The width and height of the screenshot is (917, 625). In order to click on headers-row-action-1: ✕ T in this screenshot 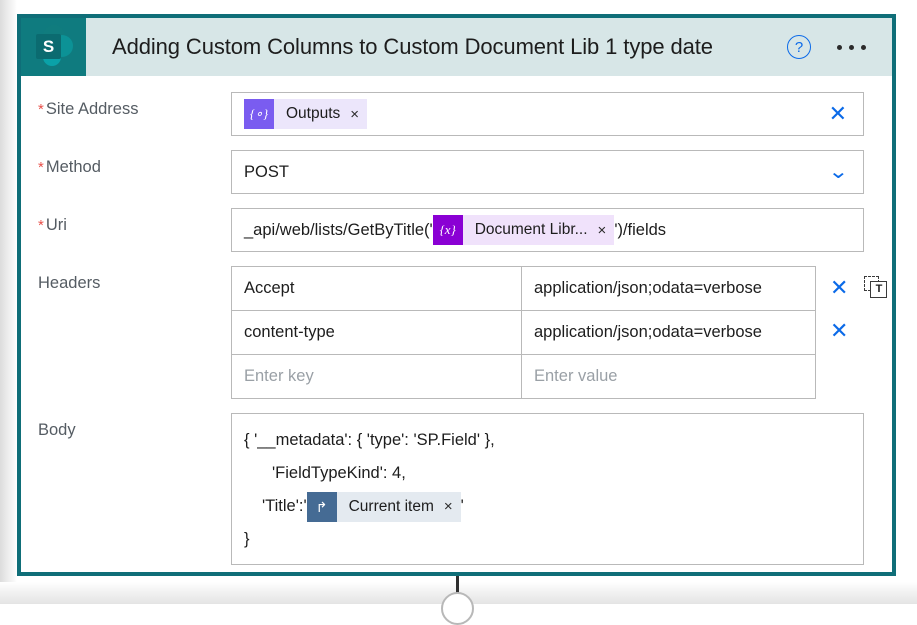, I will do `click(856, 287)`.